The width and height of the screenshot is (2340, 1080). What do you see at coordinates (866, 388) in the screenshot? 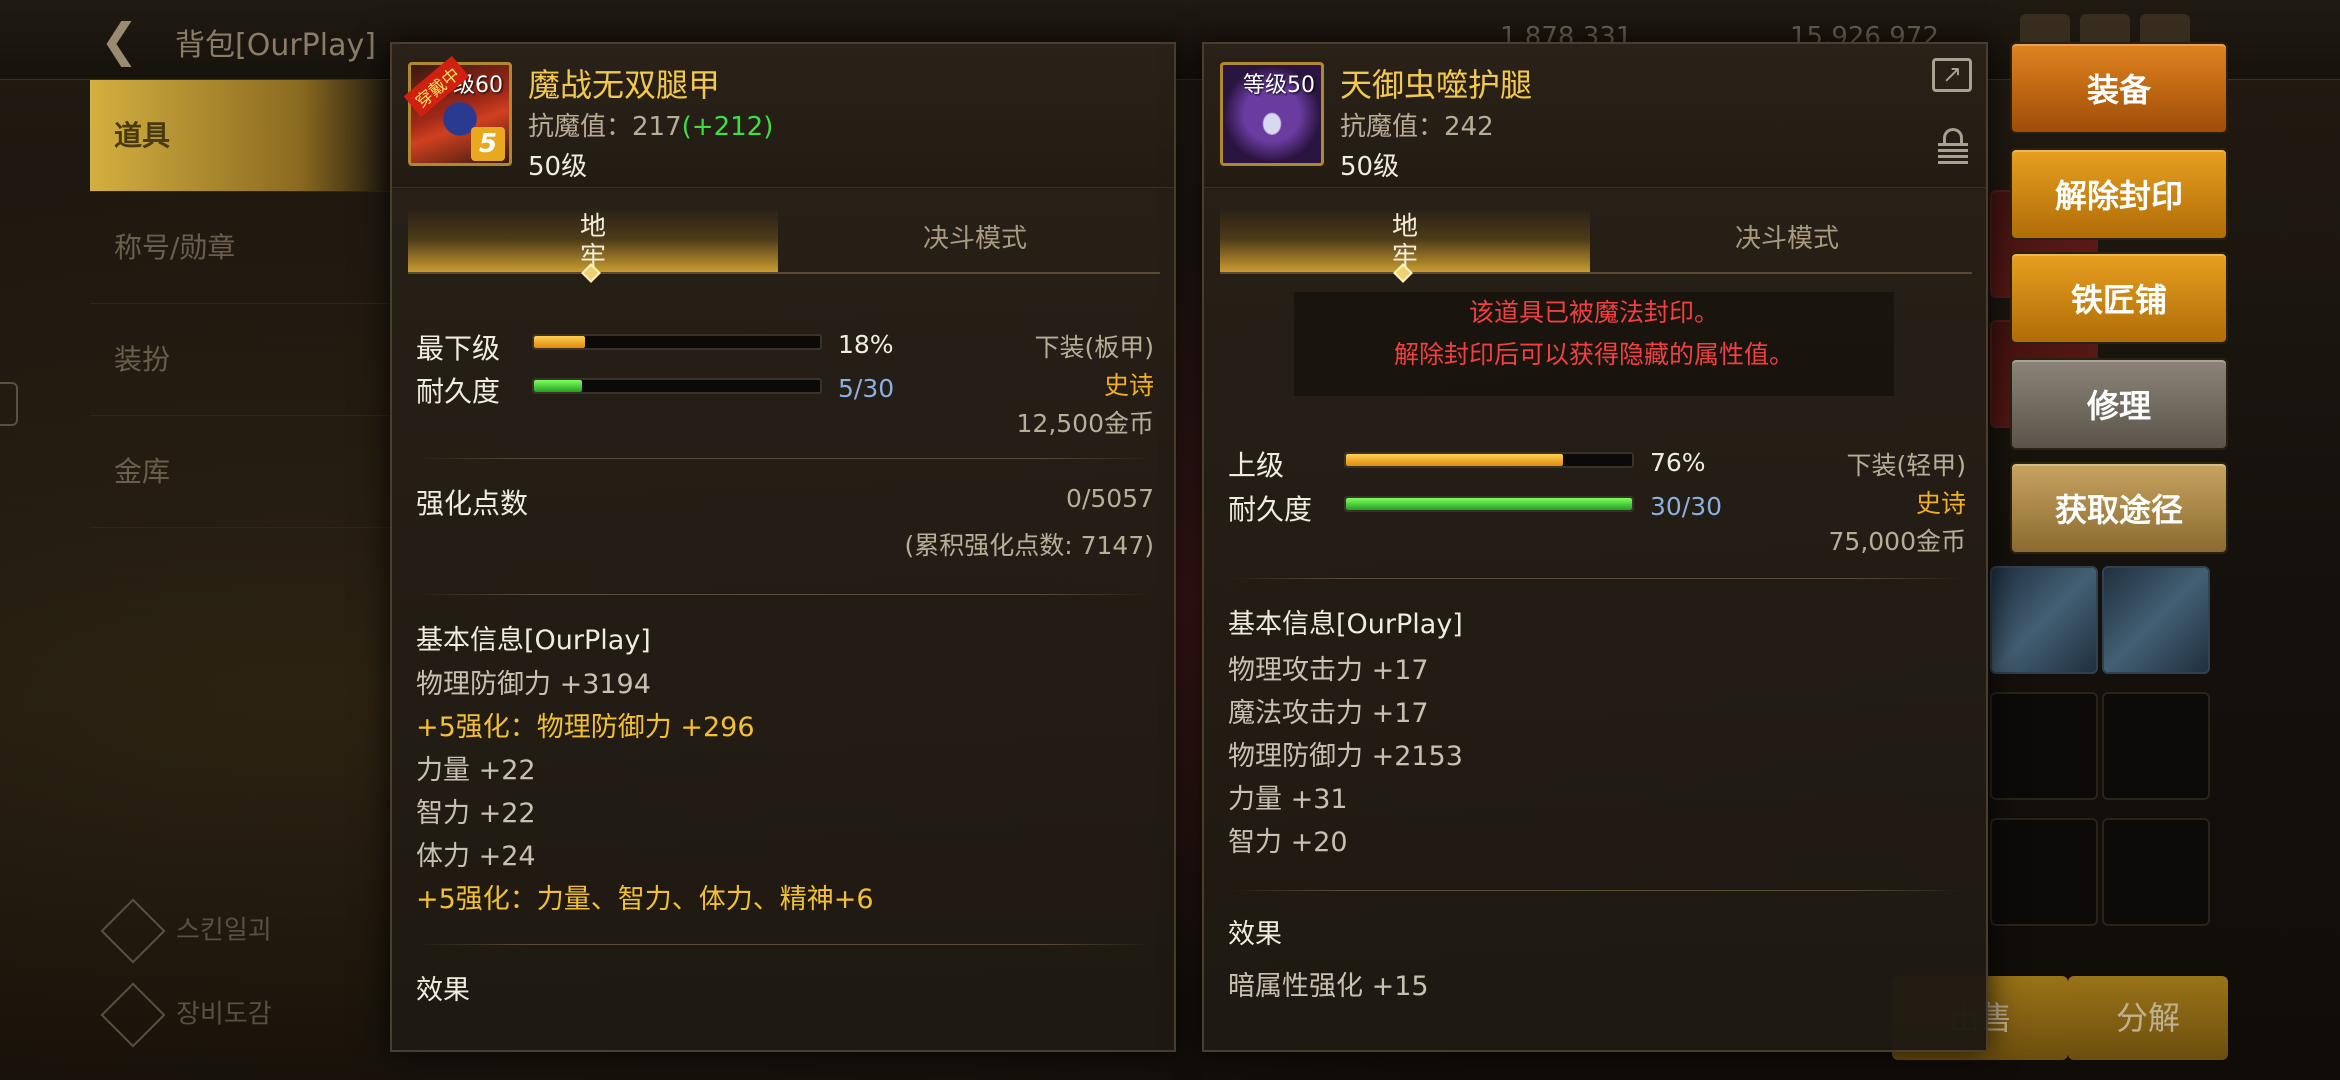
I see `durability-value: 5/30` at bounding box center [866, 388].